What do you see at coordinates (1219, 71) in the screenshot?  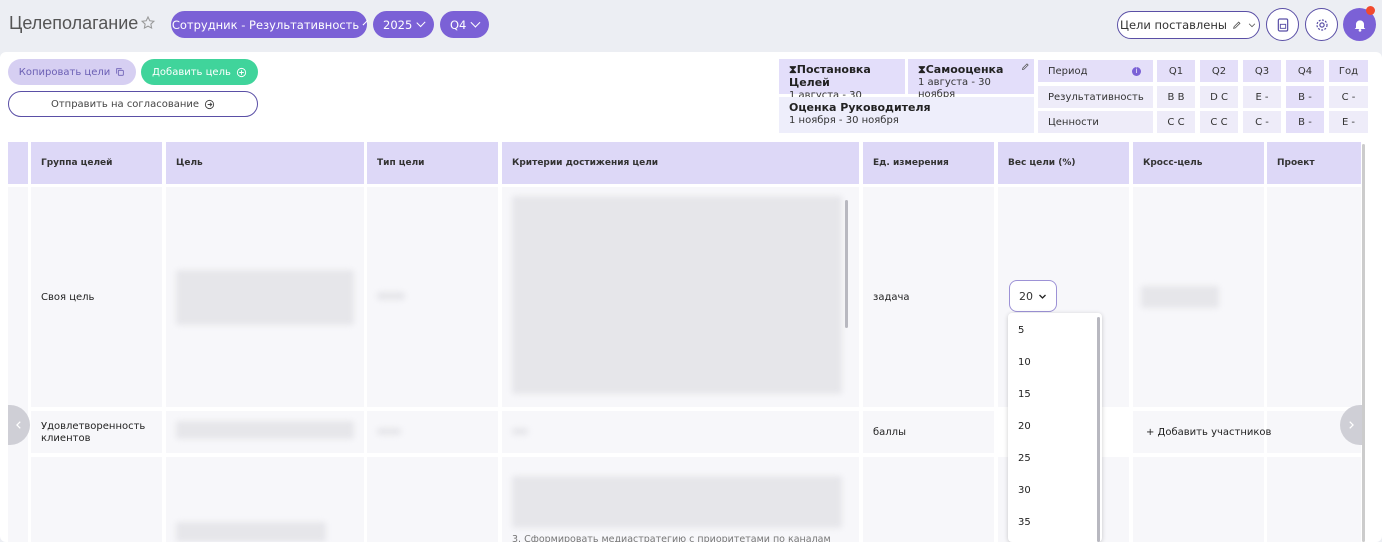 I see `period-col-q2: Q2` at bounding box center [1219, 71].